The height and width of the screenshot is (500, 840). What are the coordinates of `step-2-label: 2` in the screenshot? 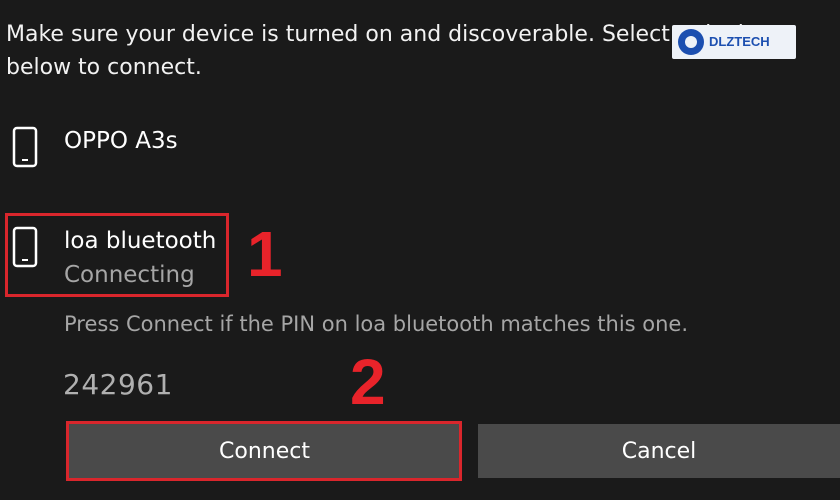 It's located at (368, 382).